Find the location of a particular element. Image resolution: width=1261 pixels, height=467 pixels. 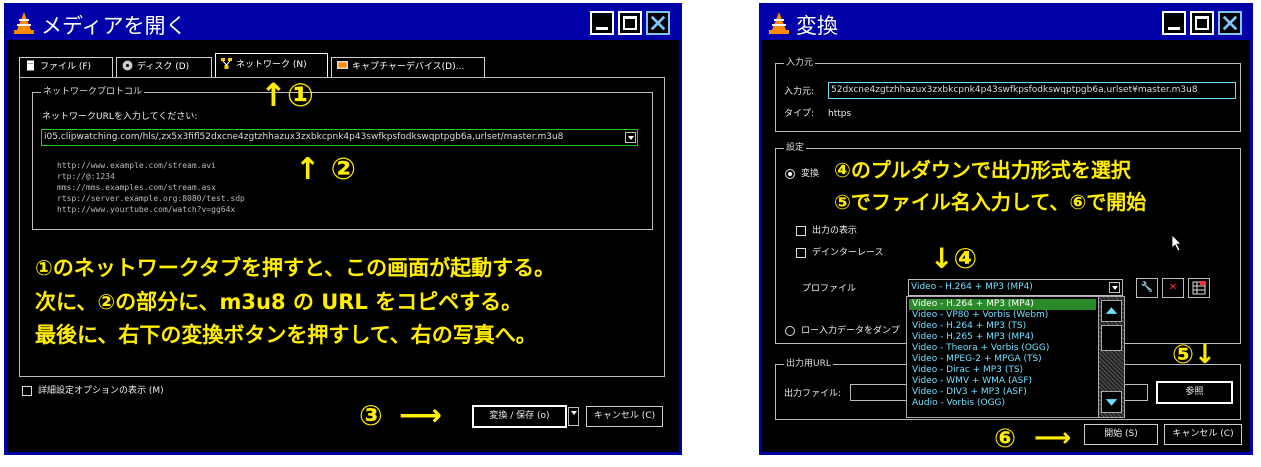

profile-dropdown-arrow is located at coordinates (1114, 287).